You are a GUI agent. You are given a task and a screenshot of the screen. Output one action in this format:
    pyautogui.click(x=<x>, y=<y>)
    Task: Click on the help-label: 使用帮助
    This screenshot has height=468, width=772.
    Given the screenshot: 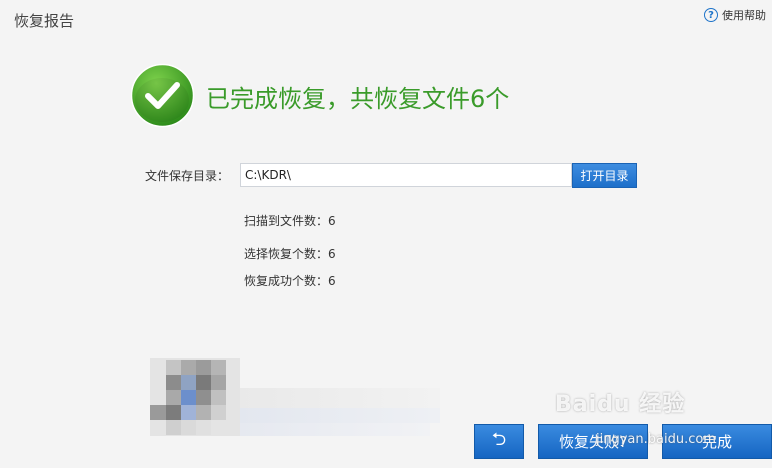 What is the action you would take?
    pyautogui.click(x=744, y=15)
    